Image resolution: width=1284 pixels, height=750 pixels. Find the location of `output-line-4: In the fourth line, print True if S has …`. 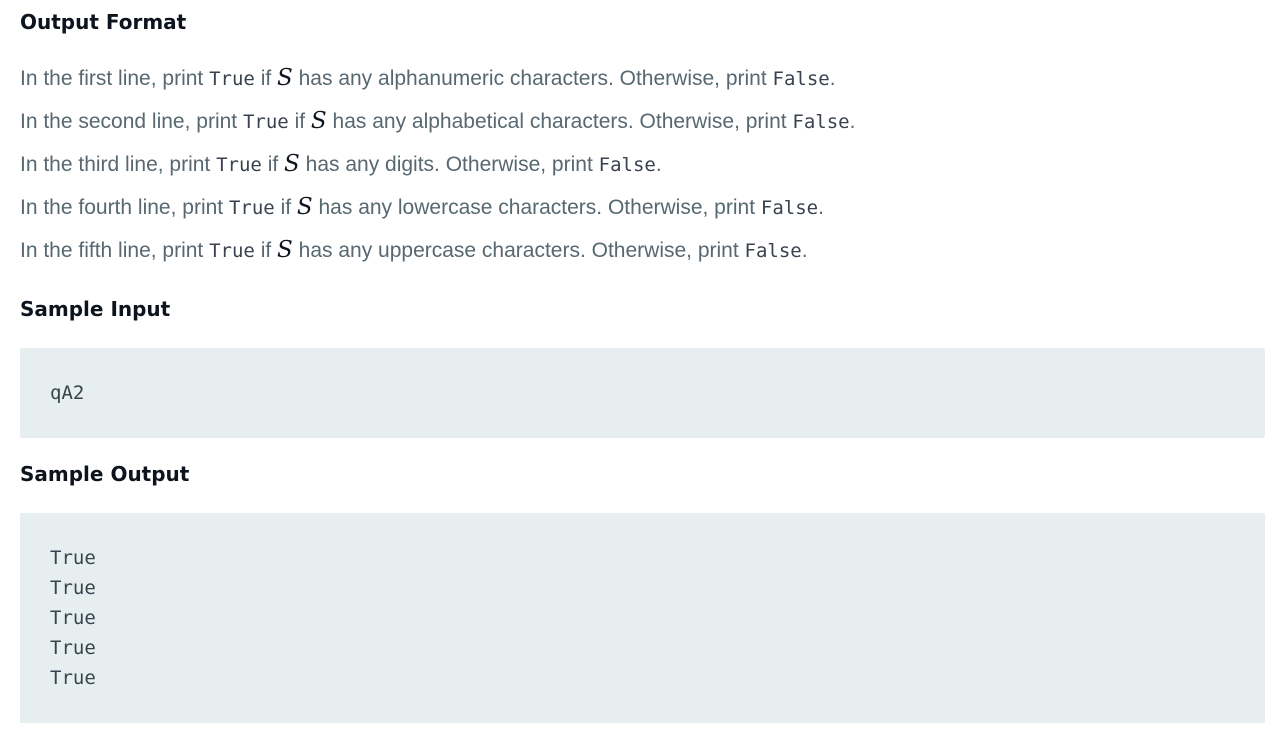

output-line-4: In the fourth line, print True if S has … is located at coordinates (422, 207).